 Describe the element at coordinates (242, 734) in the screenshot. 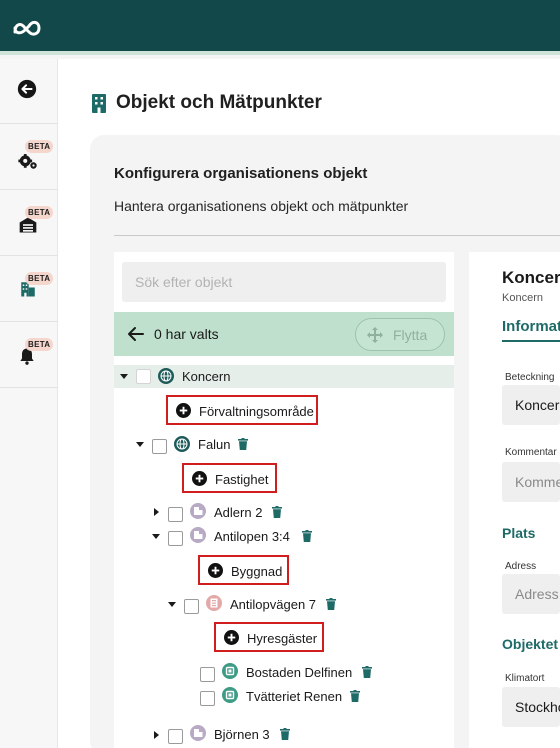

I see `tree-node-label: Björnen 3` at that location.